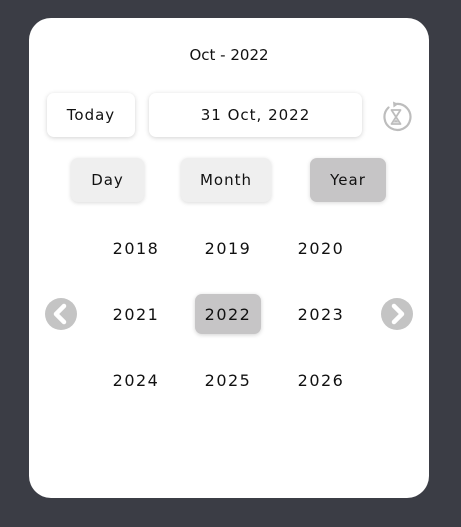 The height and width of the screenshot is (527, 461). Describe the element at coordinates (228, 380) in the screenshot. I see `year-cell: 2025` at that location.